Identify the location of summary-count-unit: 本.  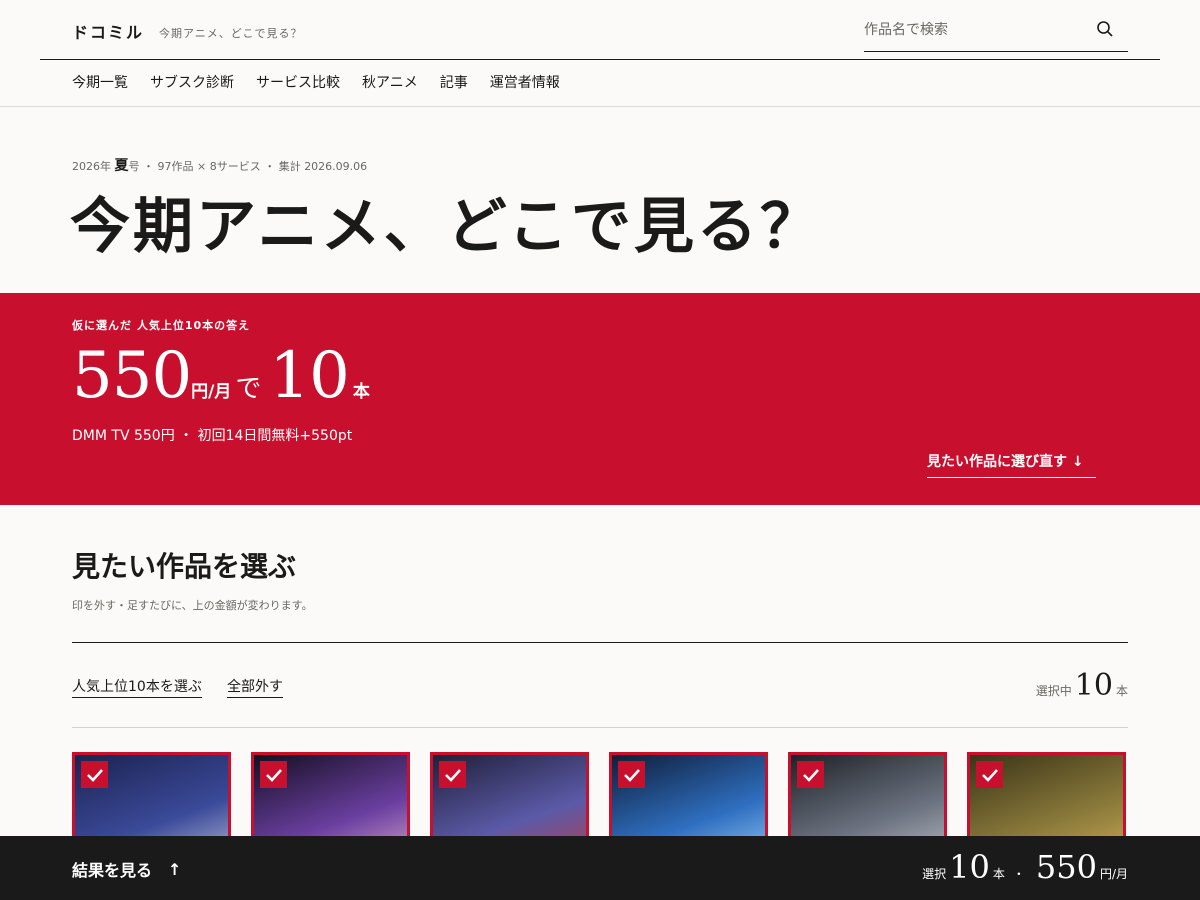
(998, 874).